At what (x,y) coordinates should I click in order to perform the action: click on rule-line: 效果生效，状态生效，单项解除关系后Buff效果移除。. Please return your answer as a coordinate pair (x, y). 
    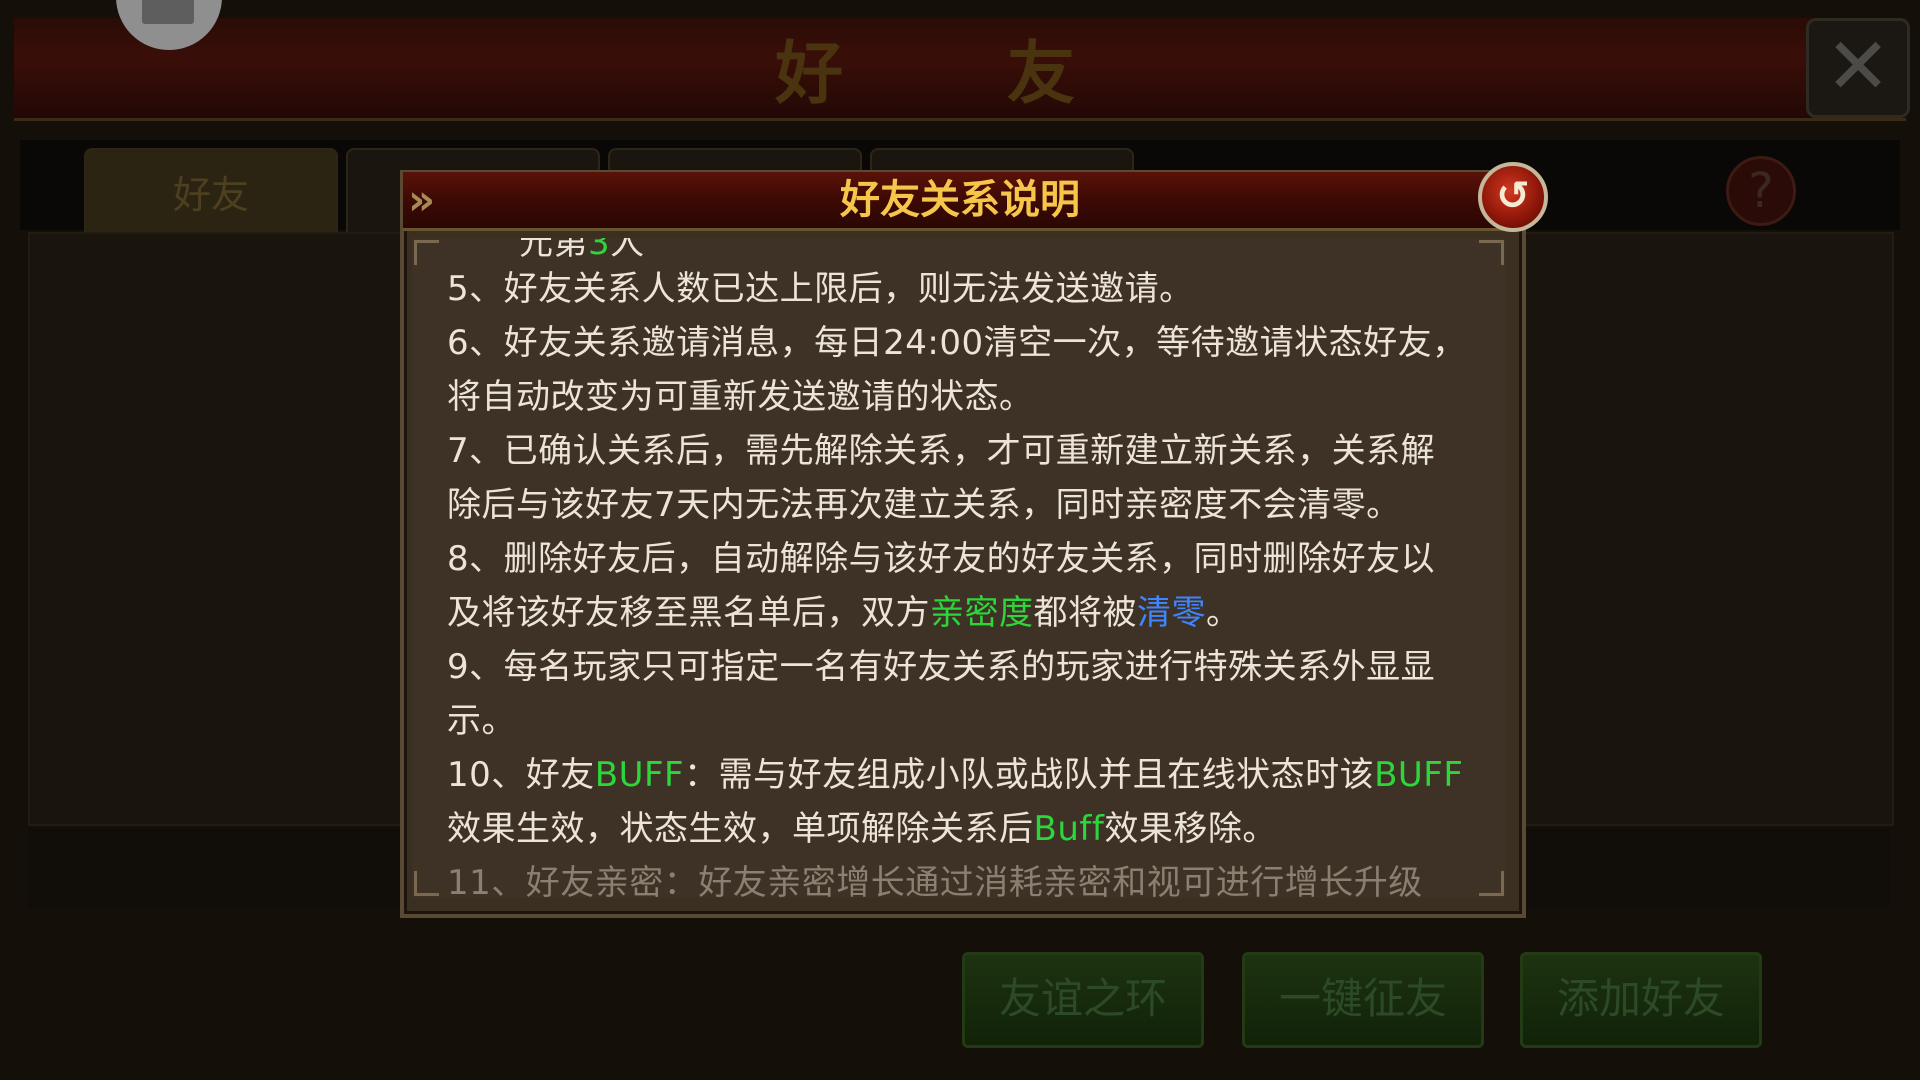
    Looking at the image, I should click on (976, 829).